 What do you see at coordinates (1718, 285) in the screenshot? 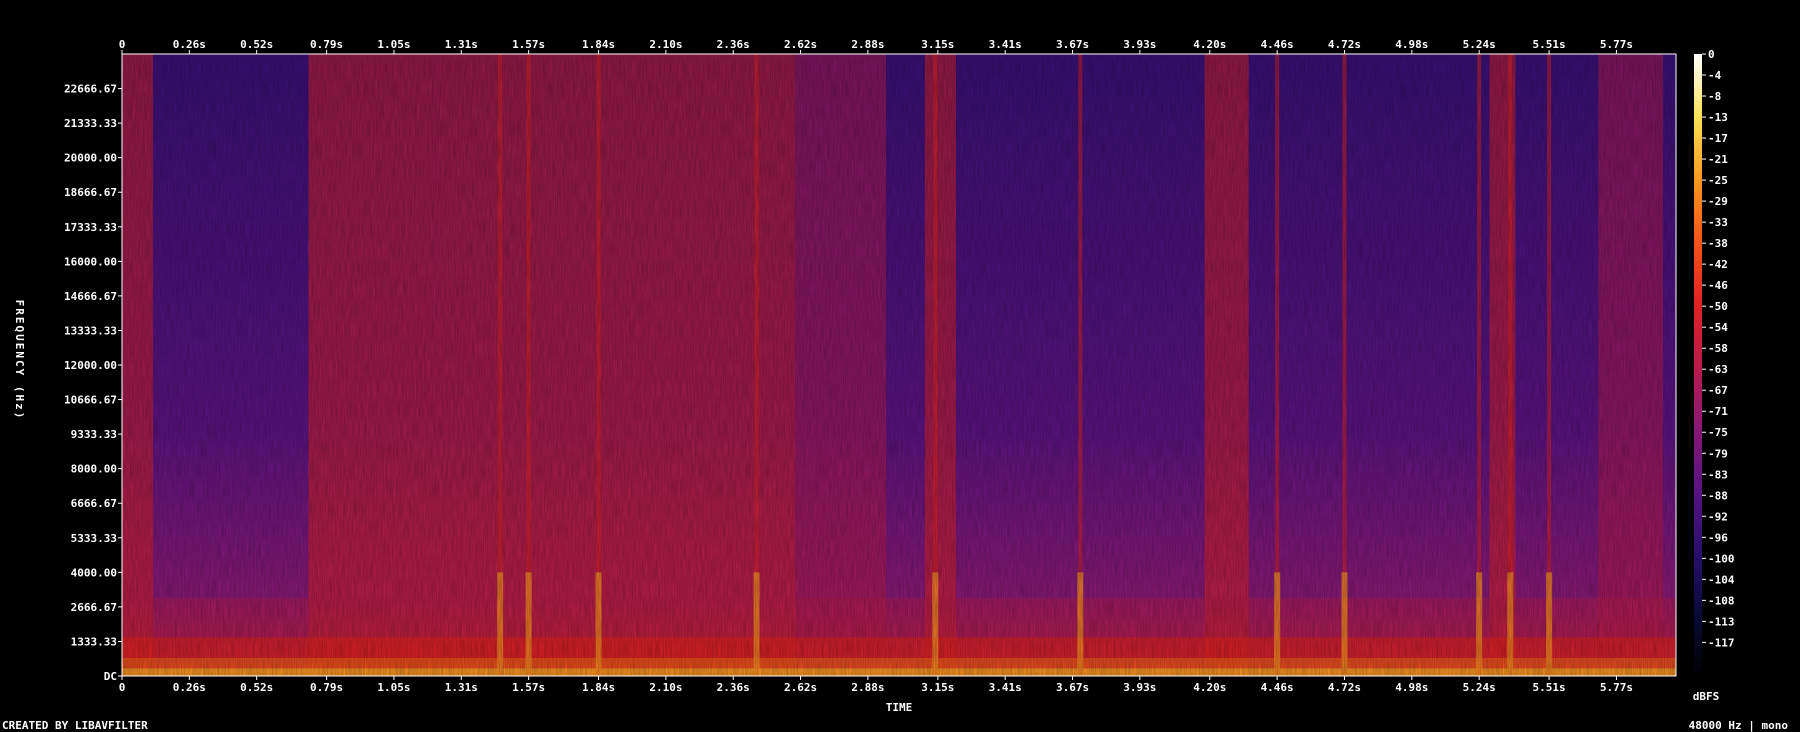
I see `colorbar-tick-label: -46` at bounding box center [1718, 285].